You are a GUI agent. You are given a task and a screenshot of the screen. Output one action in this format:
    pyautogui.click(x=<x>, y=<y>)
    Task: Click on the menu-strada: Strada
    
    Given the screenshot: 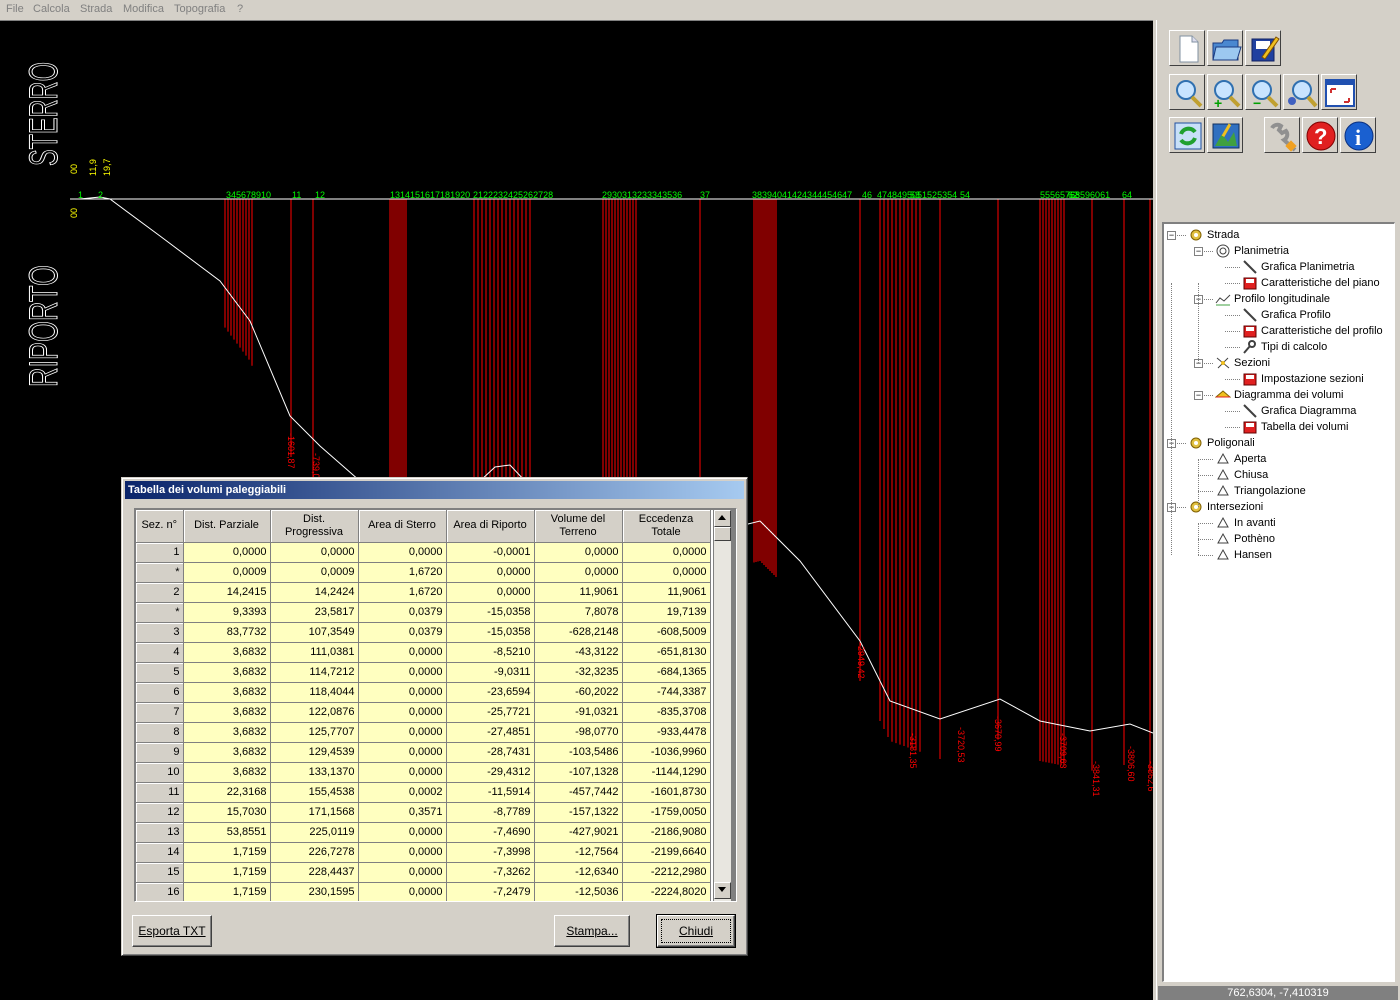 What is the action you would take?
    pyautogui.click(x=96, y=9)
    